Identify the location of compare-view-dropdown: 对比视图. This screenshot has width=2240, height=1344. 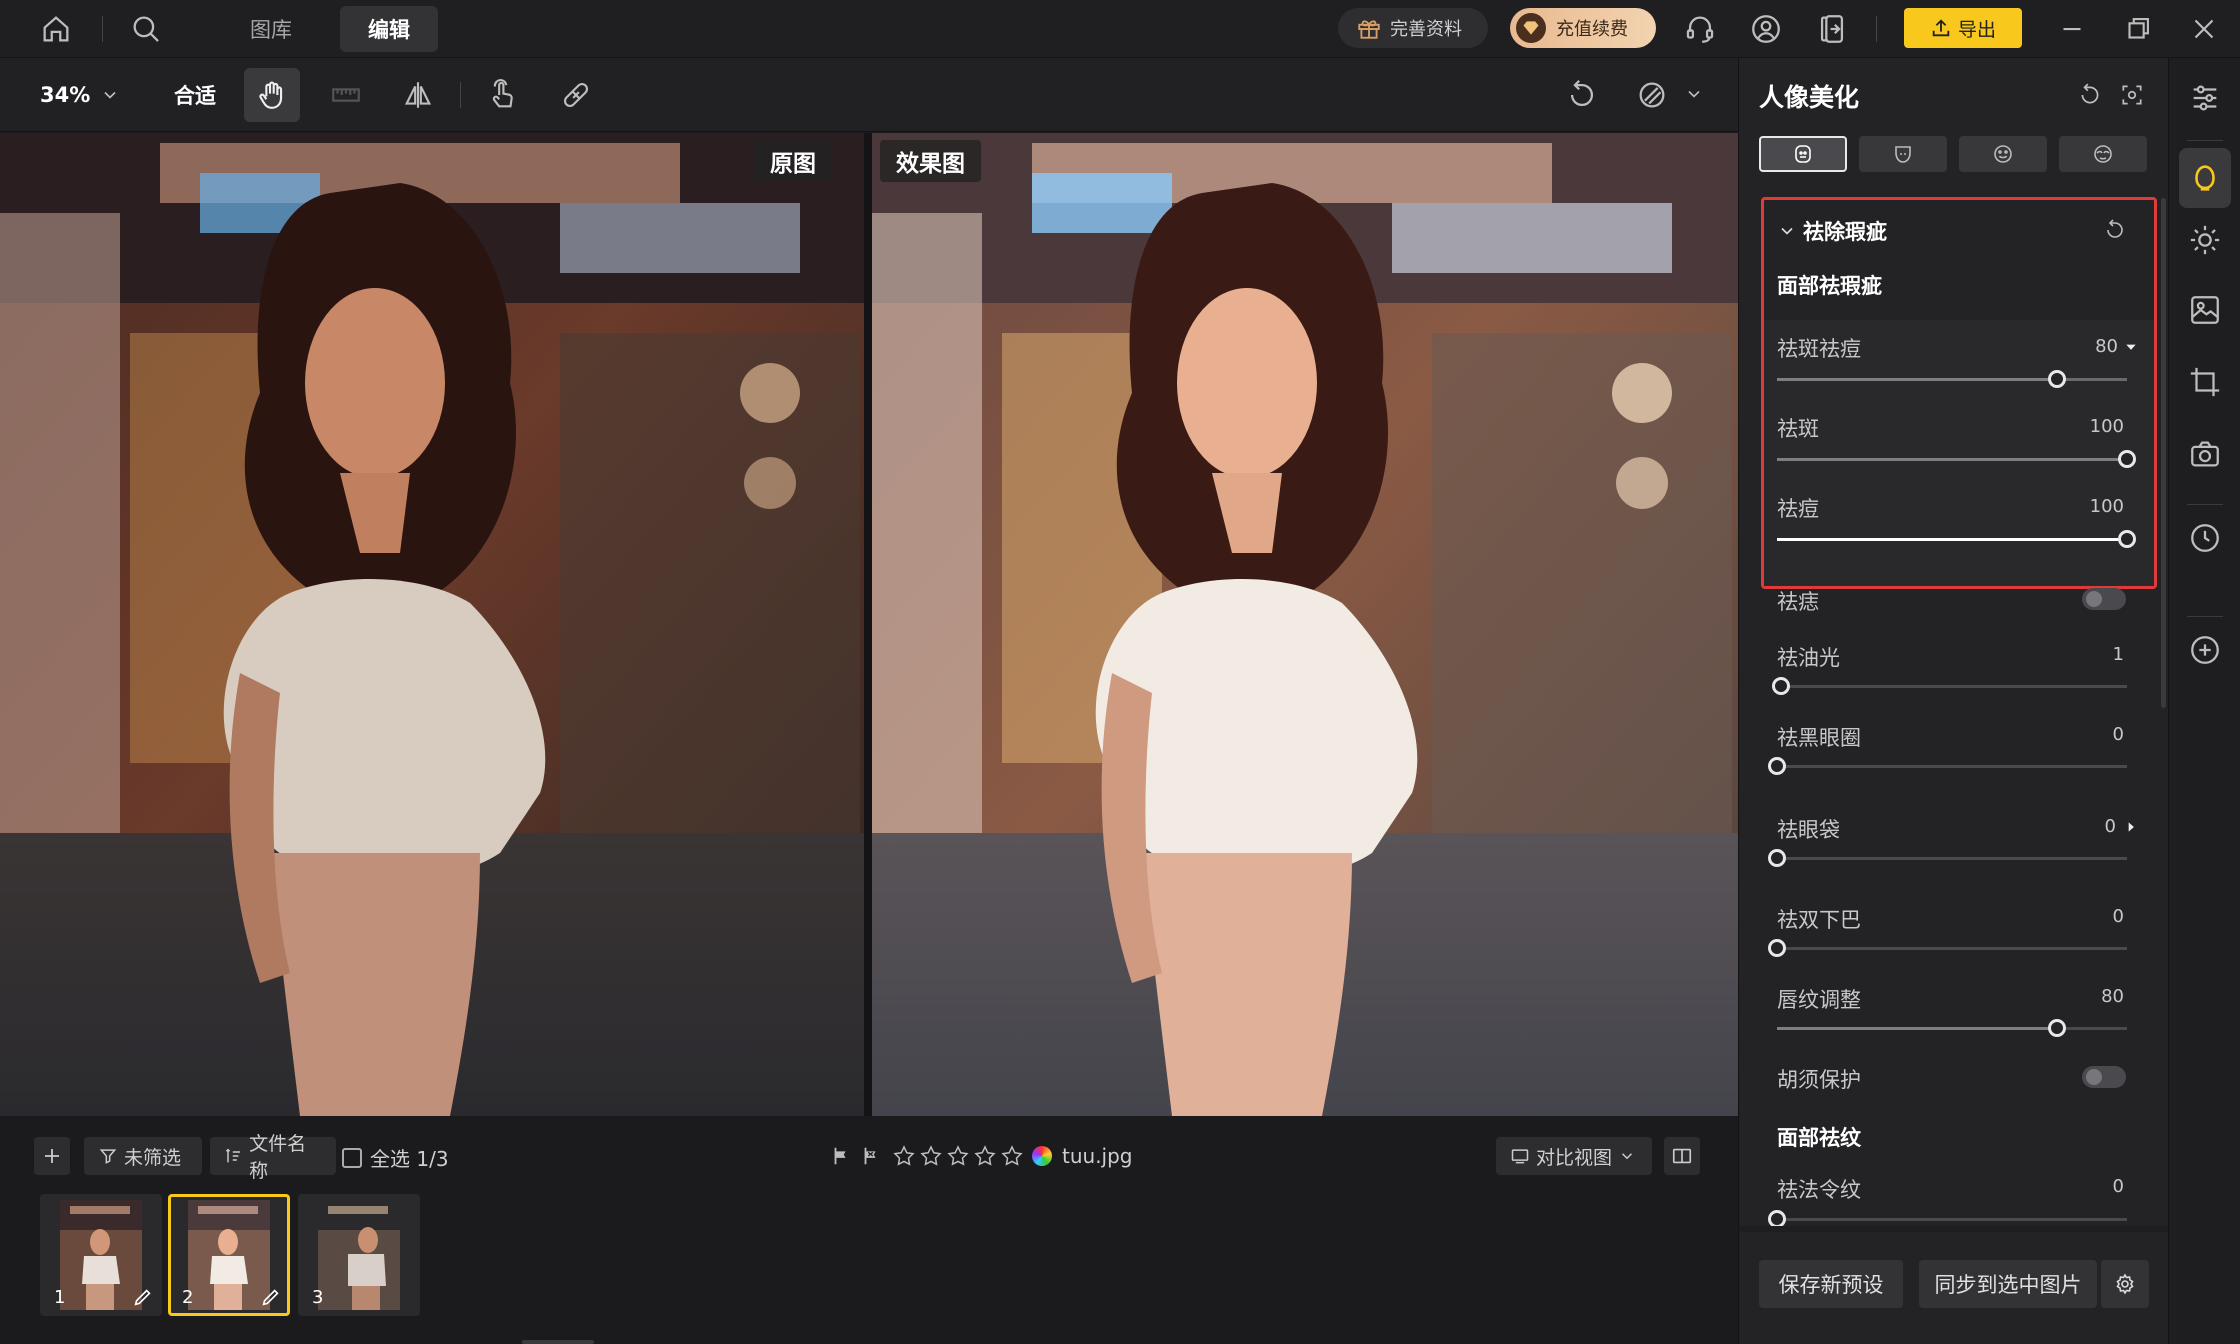
(1574, 1156).